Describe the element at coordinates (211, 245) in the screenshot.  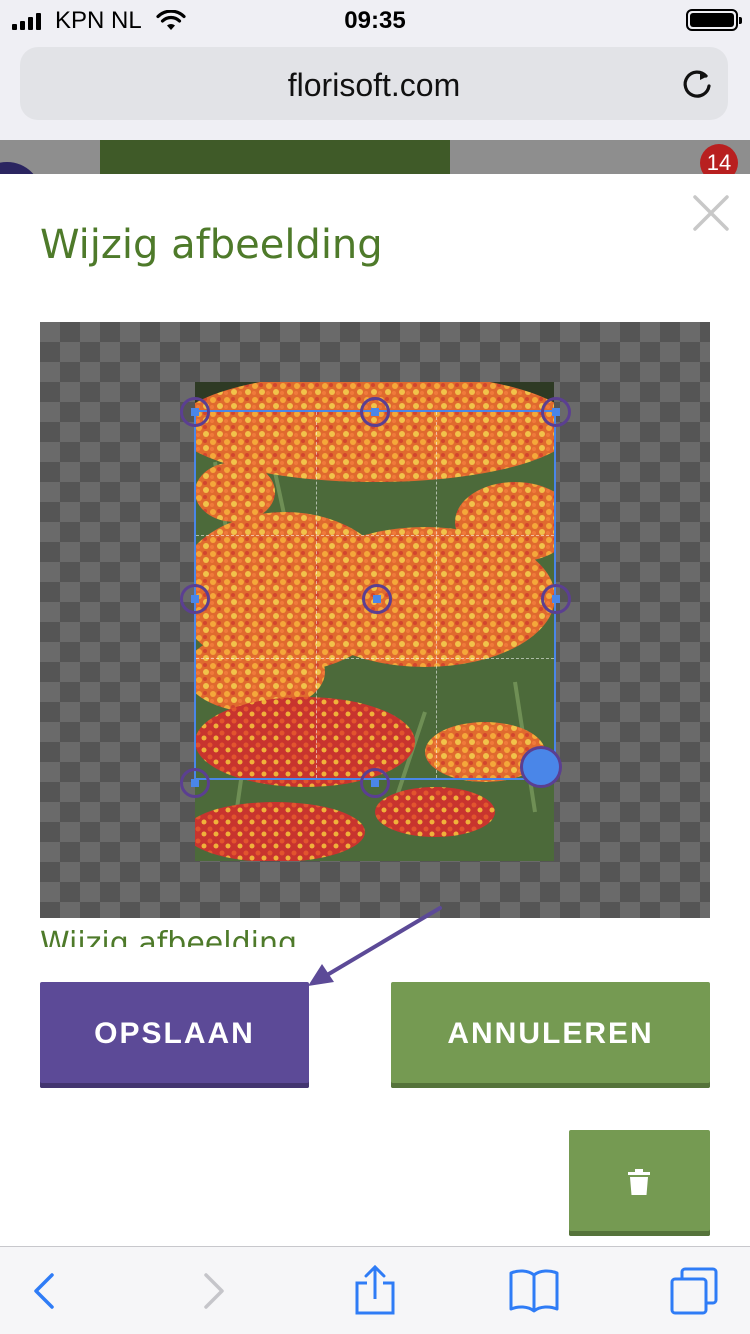
I see `modal-title: Wijzig afbeelding` at that location.